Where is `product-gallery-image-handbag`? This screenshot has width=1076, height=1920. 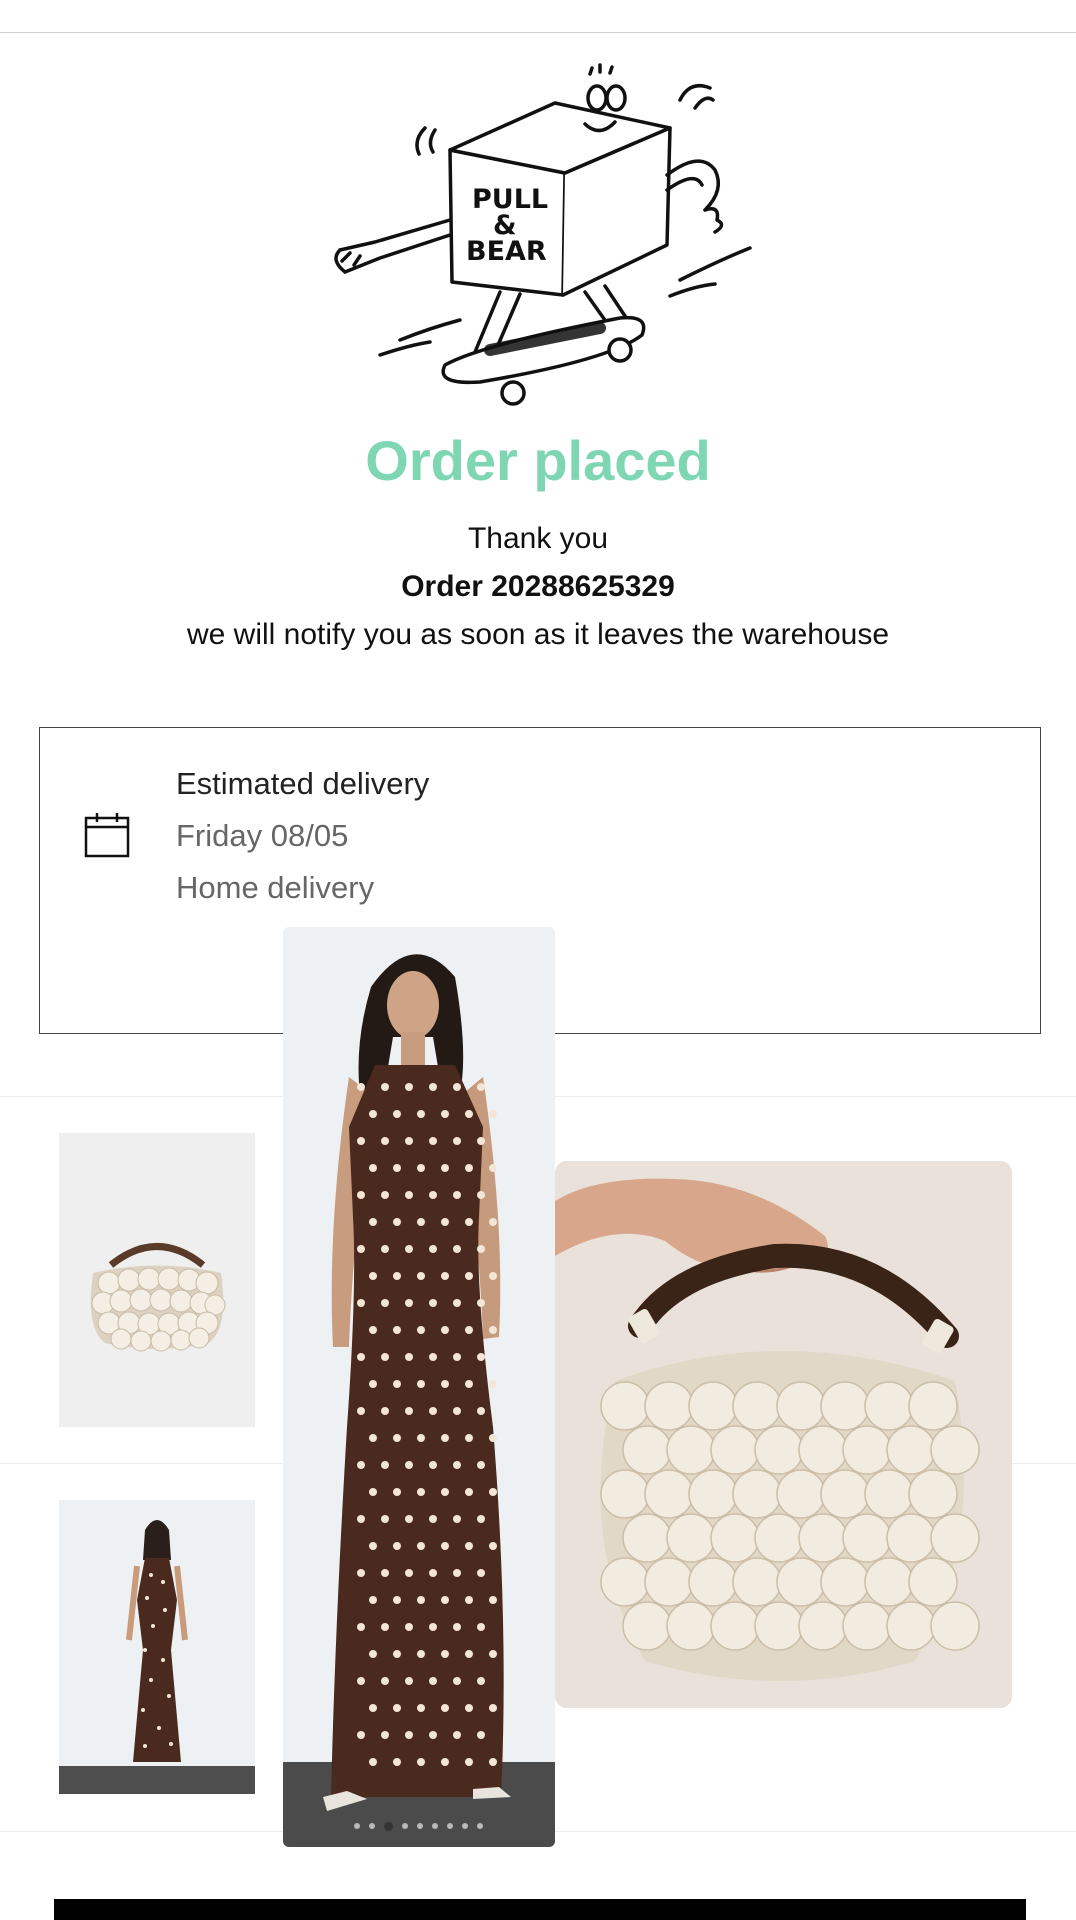 product-gallery-image-handbag is located at coordinates (783, 1434).